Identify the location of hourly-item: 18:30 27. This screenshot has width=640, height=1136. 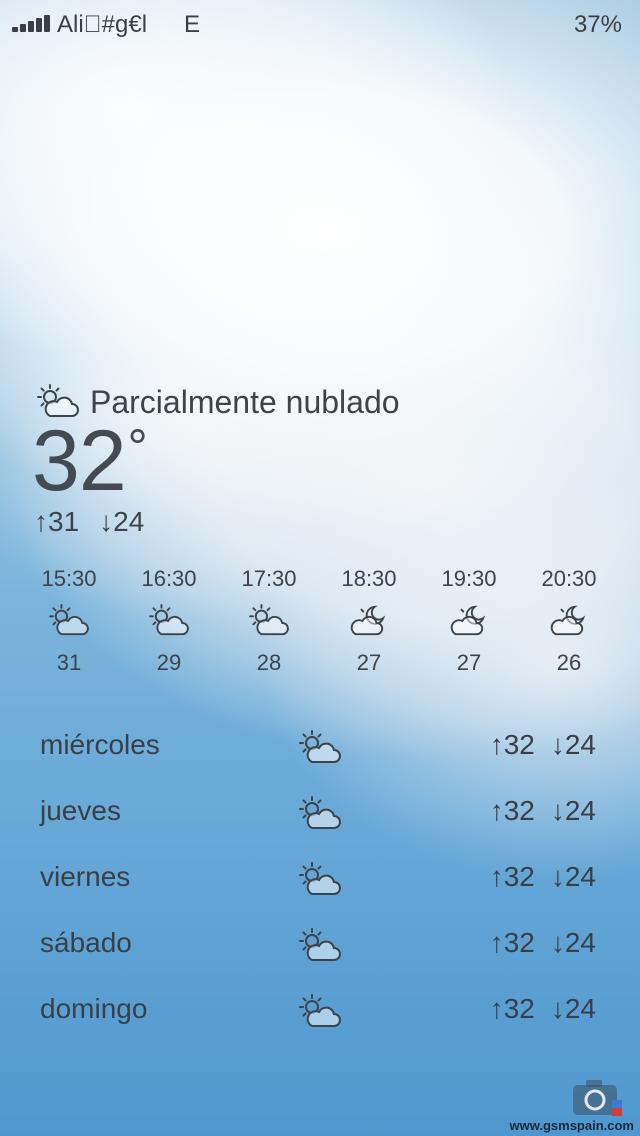
(369, 621).